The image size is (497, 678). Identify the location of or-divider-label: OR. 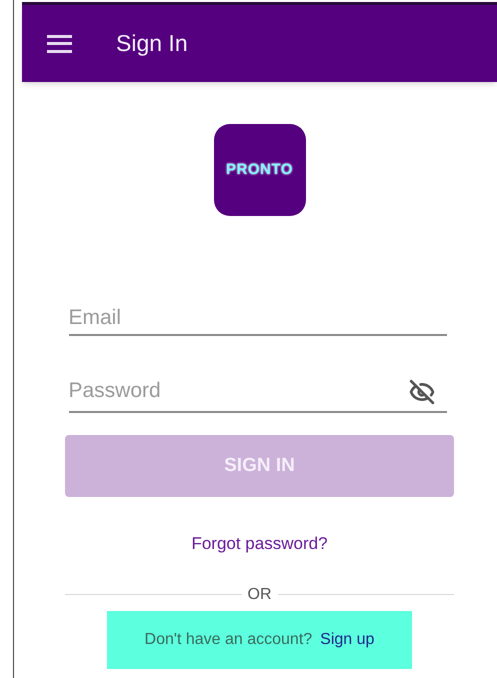
(260, 594).